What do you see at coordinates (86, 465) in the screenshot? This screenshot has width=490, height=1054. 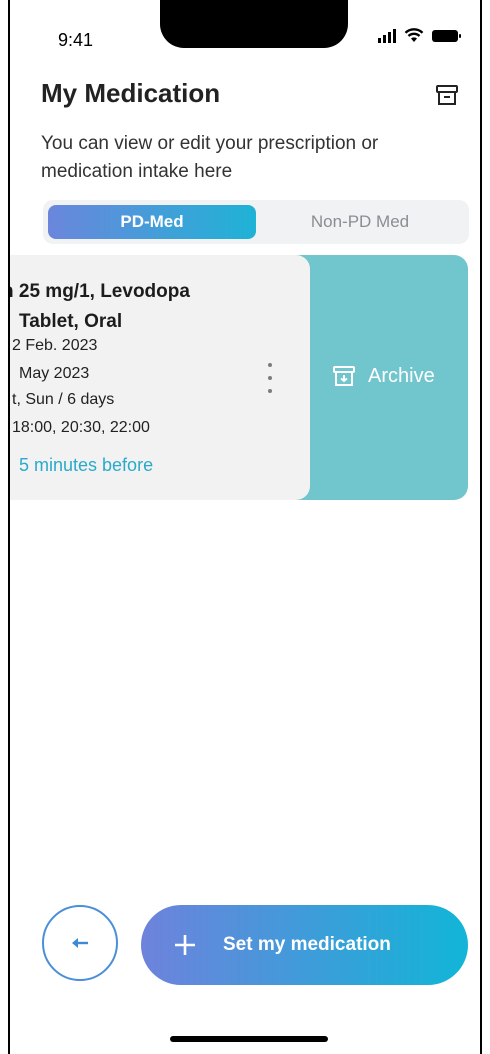 I see `reminder-text: 5 minutes before` at bounding box center [86, 465].